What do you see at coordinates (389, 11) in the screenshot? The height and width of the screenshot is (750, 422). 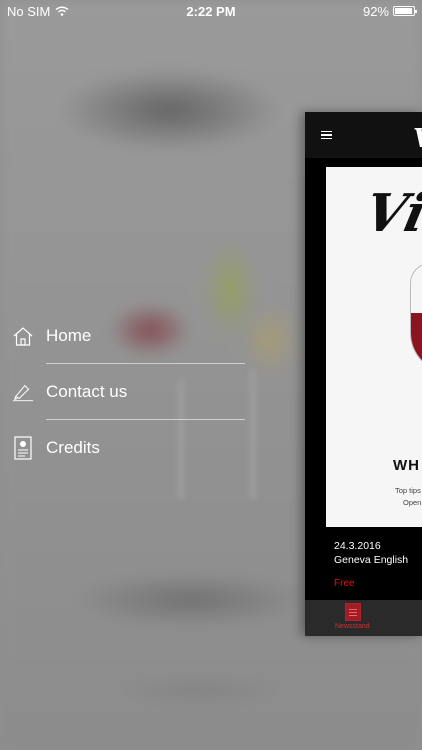 I see `status-right: 92%` at bounding box center [389, 11].